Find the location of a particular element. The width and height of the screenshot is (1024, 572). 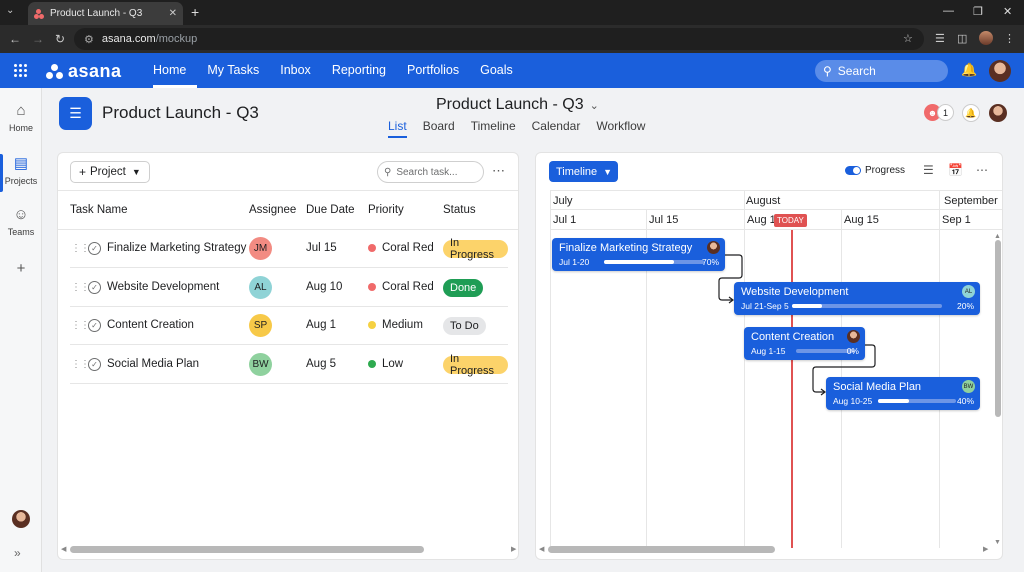

priority-tag: Medium is located at coordinates (395, 325).